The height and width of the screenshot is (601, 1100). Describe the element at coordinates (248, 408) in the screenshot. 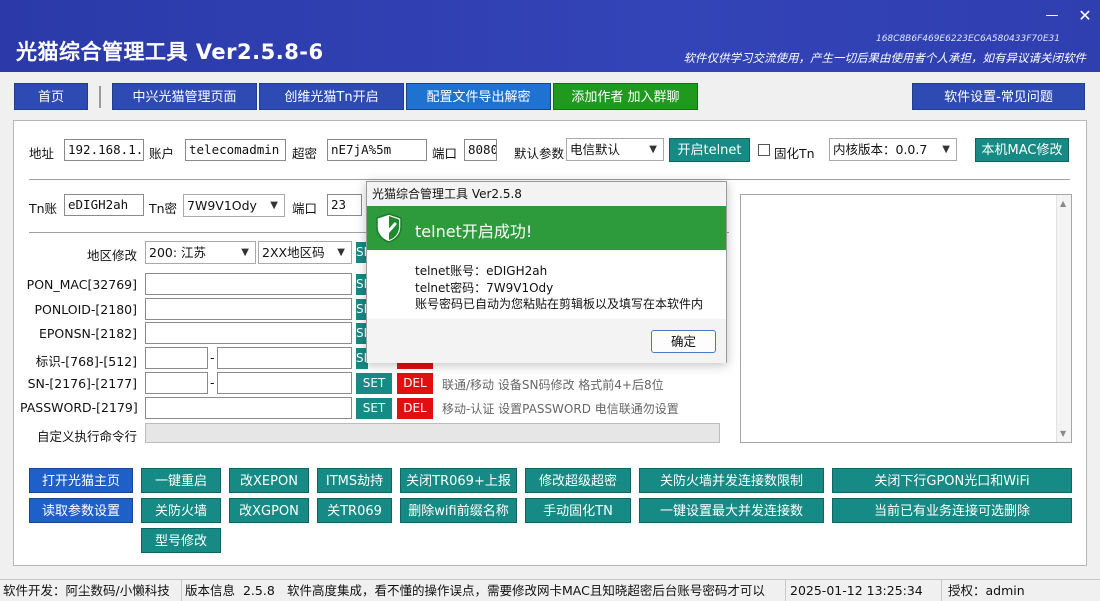

I see `password-field-input` at that location.